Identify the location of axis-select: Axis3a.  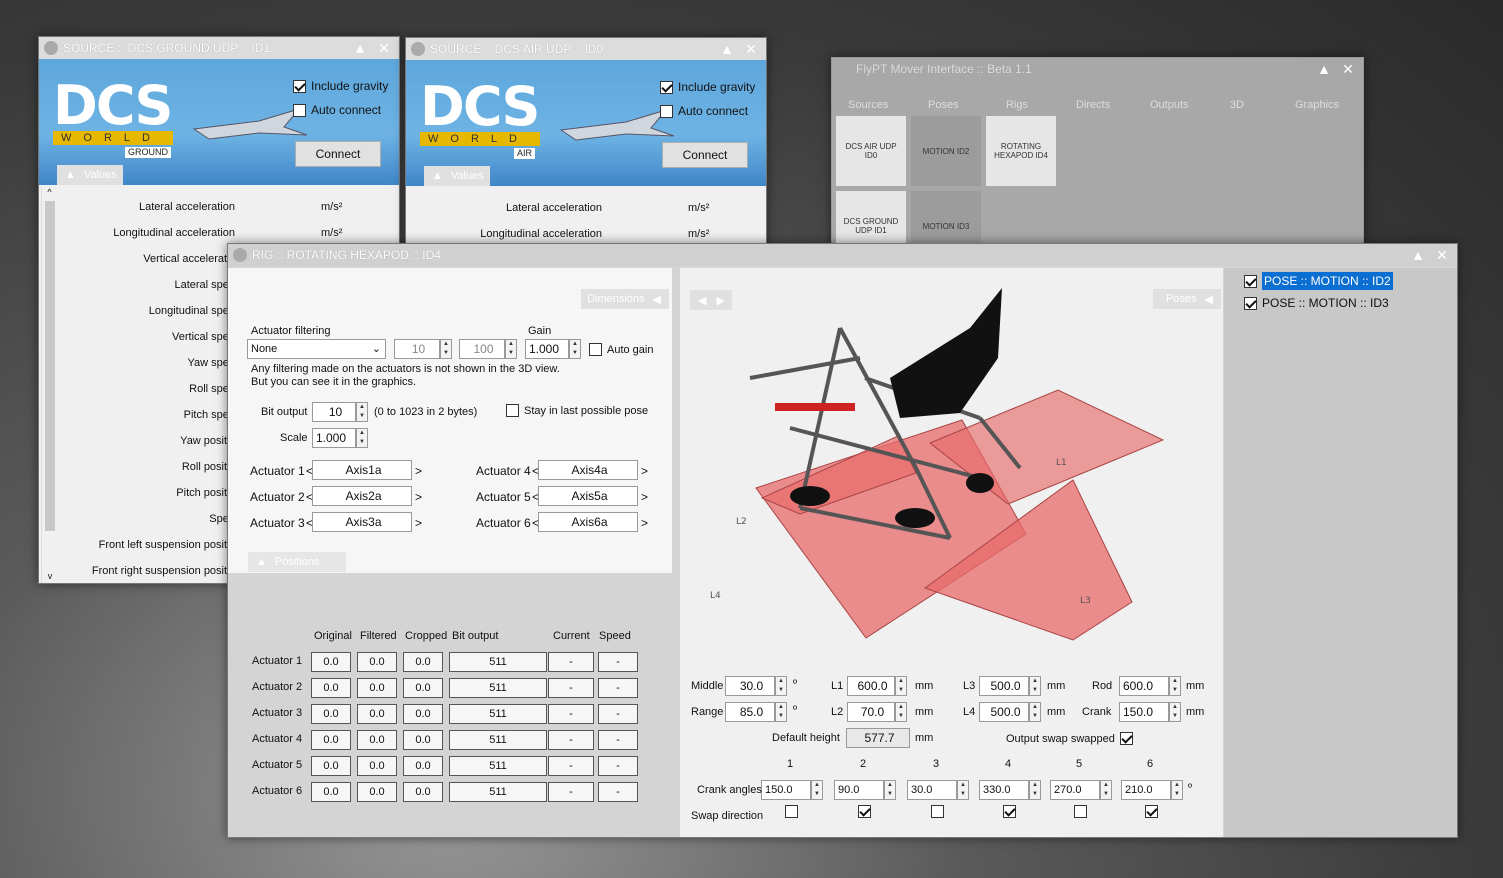
(362, 522).